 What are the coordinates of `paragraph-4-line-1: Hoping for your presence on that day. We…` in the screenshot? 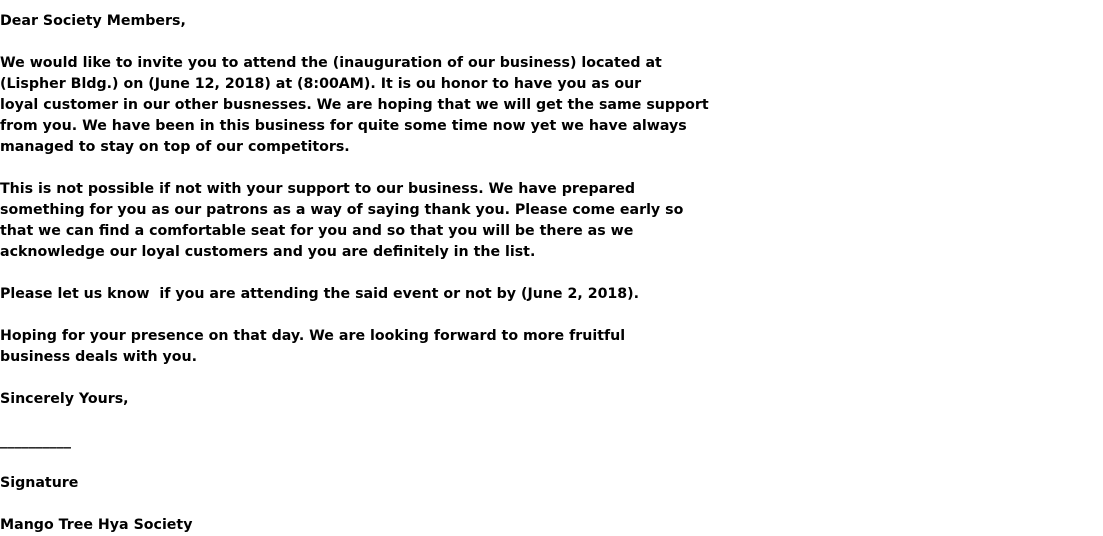 It's located at (313, 336).